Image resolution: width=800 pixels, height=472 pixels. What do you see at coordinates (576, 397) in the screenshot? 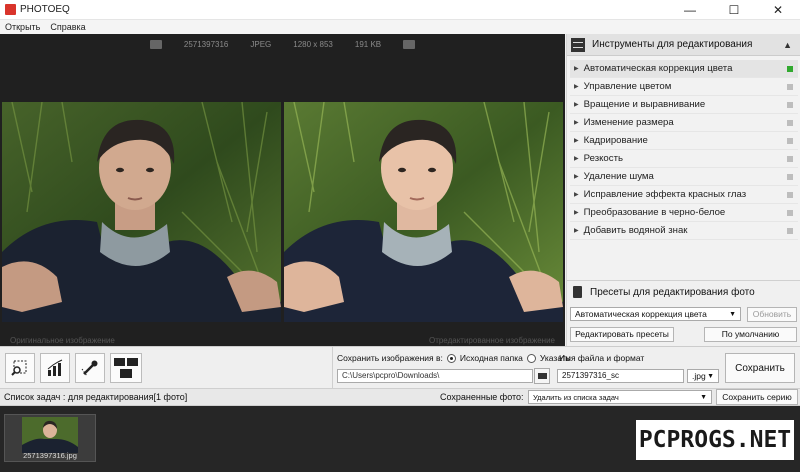
I see `saved-photos-value: Удалить из списка задач` at bounding box center [576, 397].